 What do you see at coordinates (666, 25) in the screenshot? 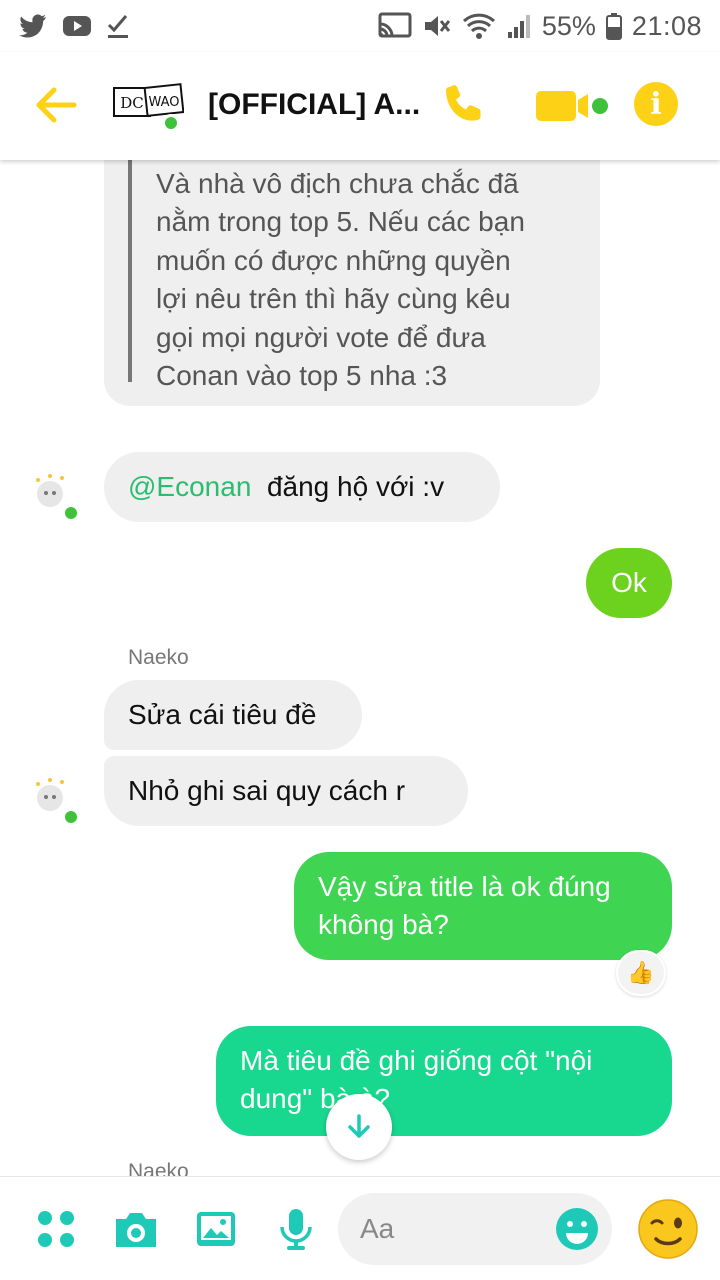
I see `clock: 21:08` at bounding box center [666, 25].